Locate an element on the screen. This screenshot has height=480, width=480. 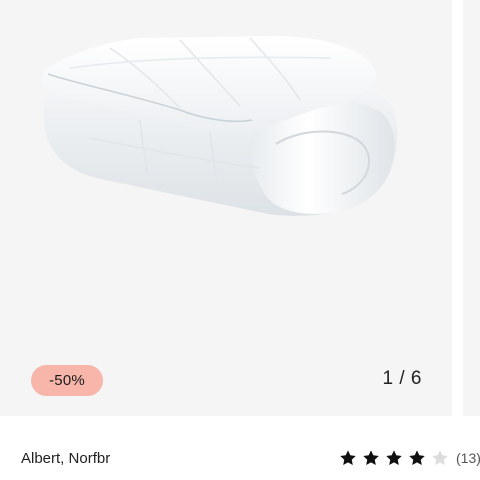
next-image-peek is located at coordinates (471, 208).